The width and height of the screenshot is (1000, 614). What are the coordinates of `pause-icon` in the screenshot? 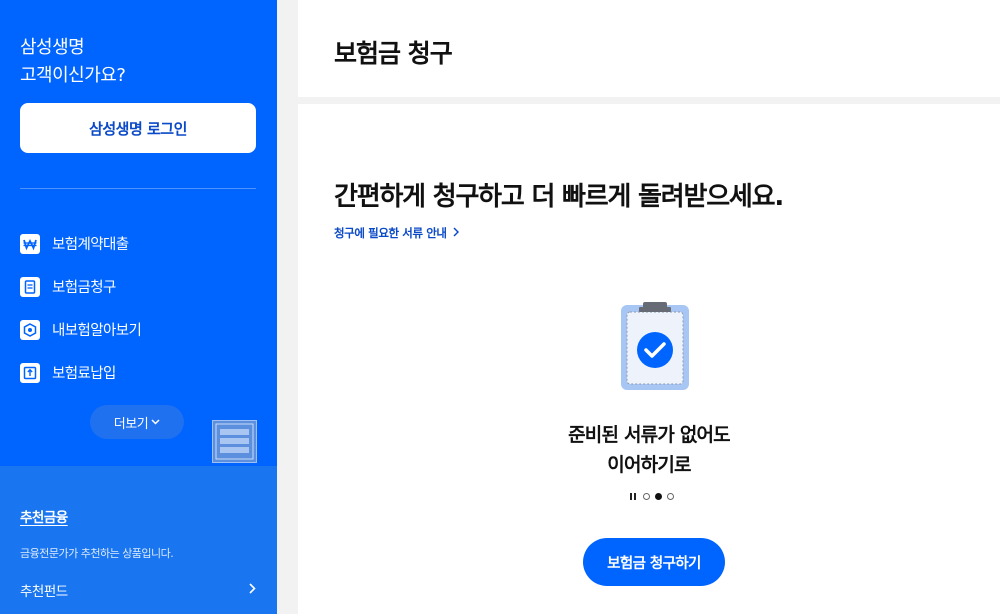 It's located at (633, 496).